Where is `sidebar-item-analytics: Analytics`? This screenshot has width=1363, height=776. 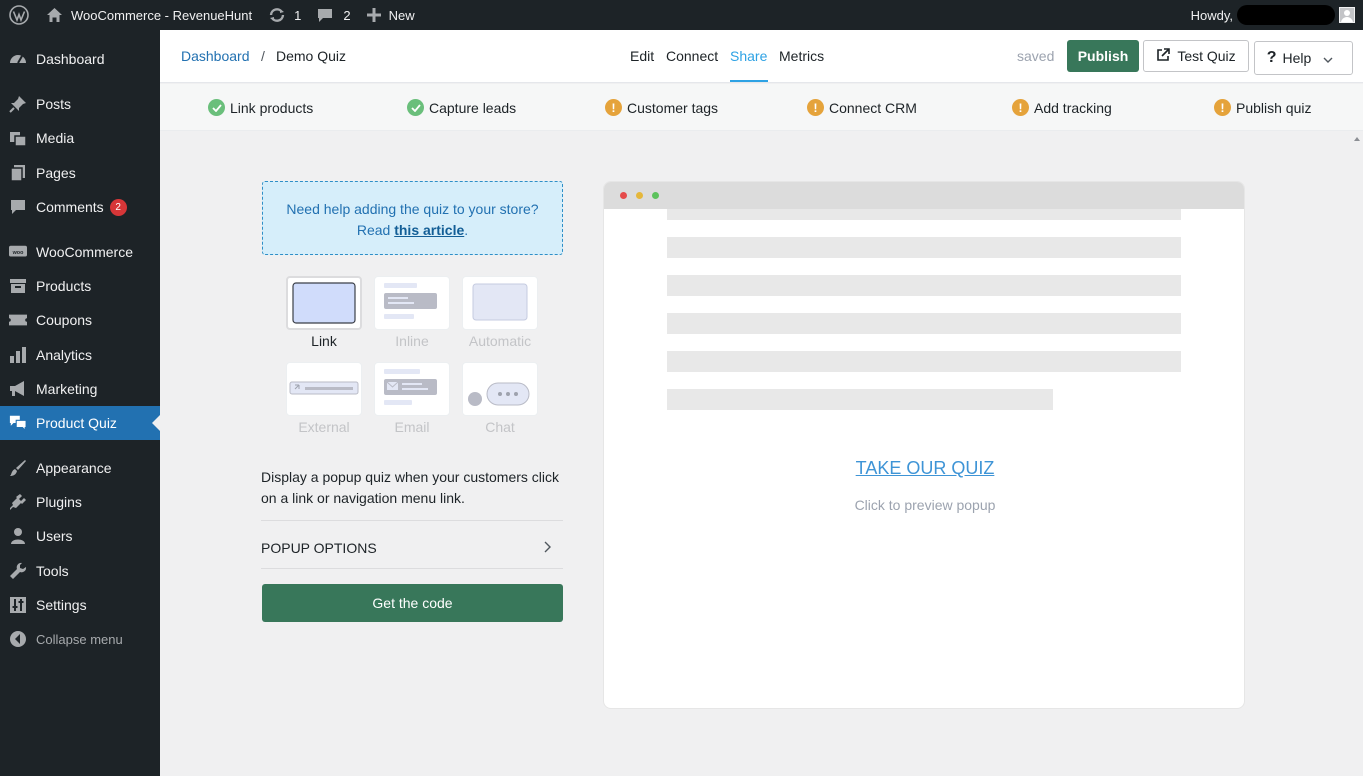 sidebar-item-analytics: Analytics is located at coordinates (80, 355).